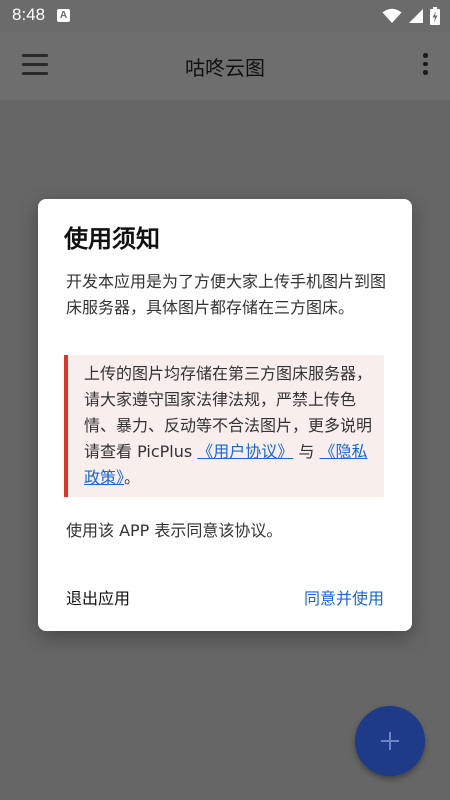  I want to click on dialog-title: 使用须知, so click(112, 239).